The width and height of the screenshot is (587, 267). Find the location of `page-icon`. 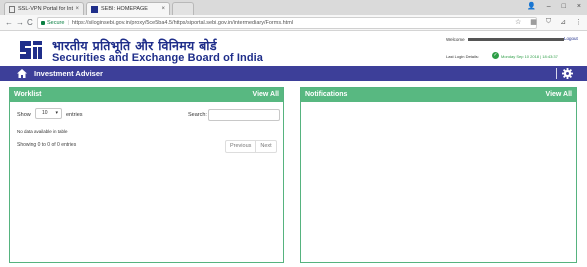

page-icon is located at coordinates (12, 9).